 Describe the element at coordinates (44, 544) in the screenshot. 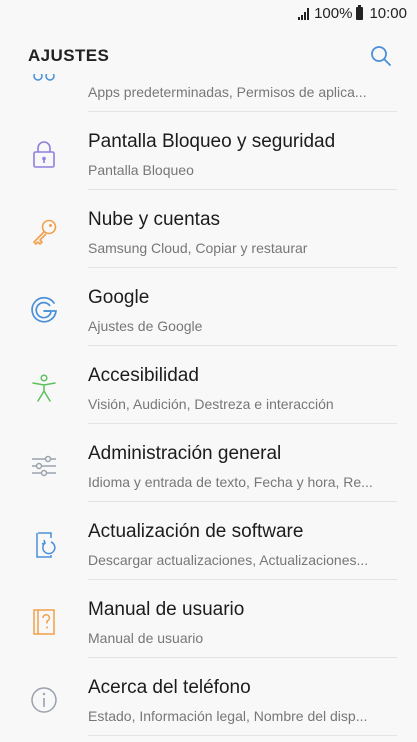

I see `software-update-icon` at that location.